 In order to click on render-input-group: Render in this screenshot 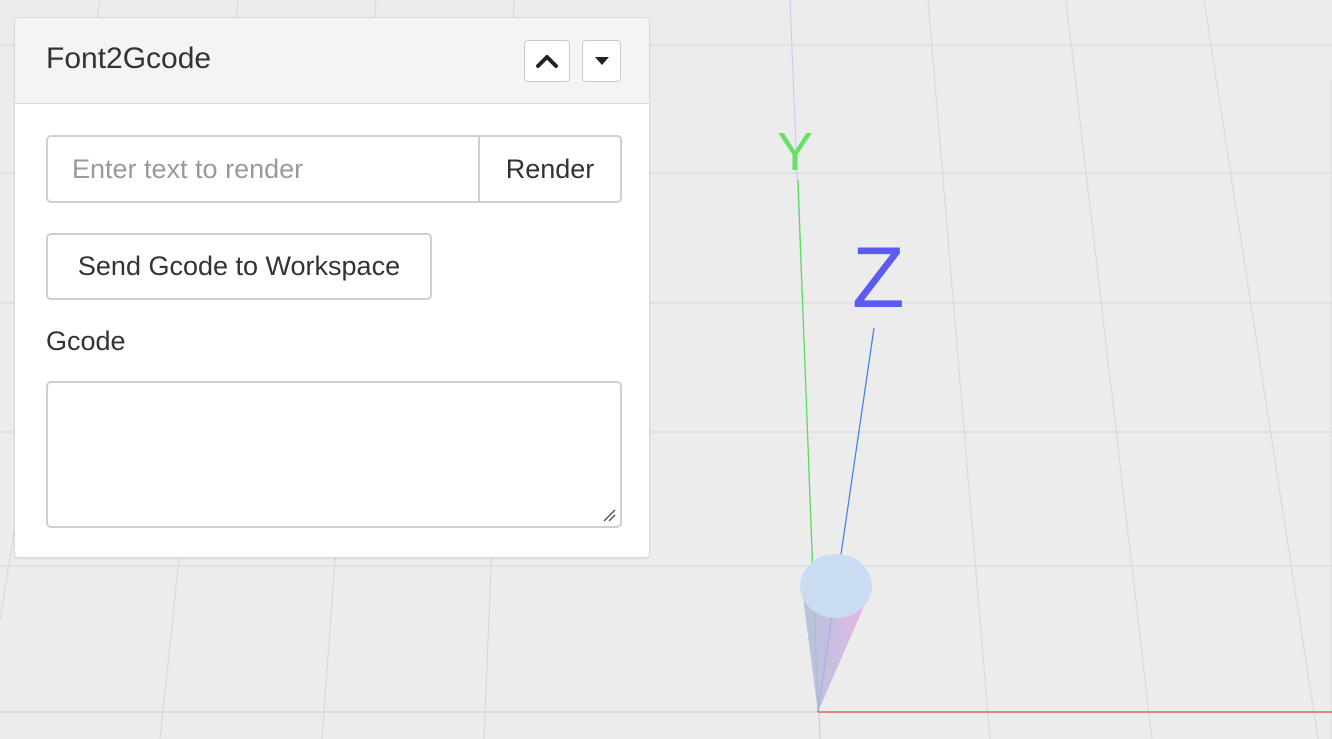, I will do `click(334, 169)`.